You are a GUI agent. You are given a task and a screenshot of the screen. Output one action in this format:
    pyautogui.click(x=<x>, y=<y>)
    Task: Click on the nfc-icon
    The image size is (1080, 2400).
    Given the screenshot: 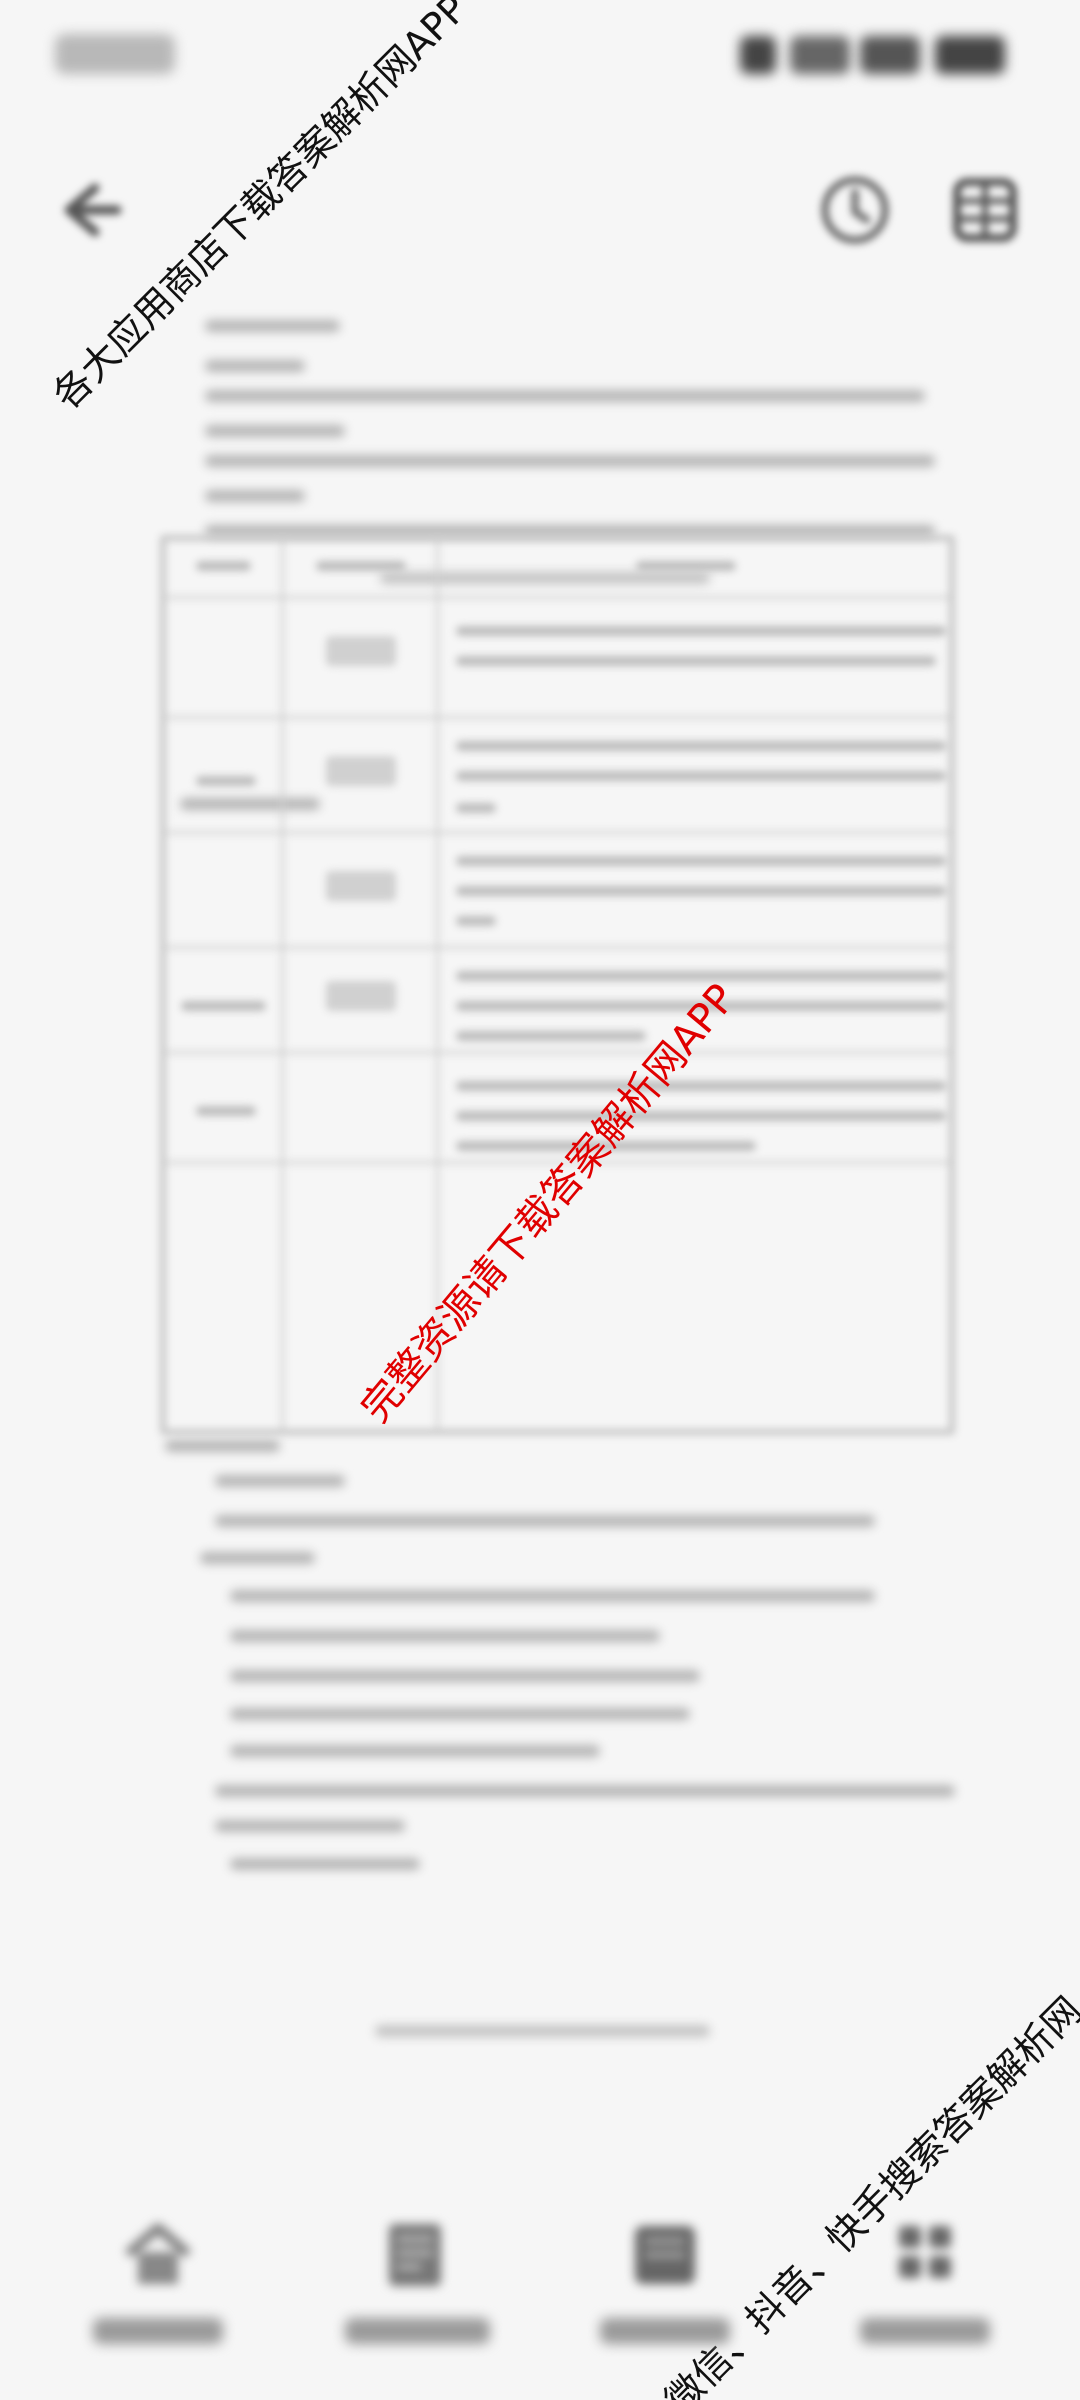 What is the action you would take?
    pyautogui.click(x=758, y=55)
    